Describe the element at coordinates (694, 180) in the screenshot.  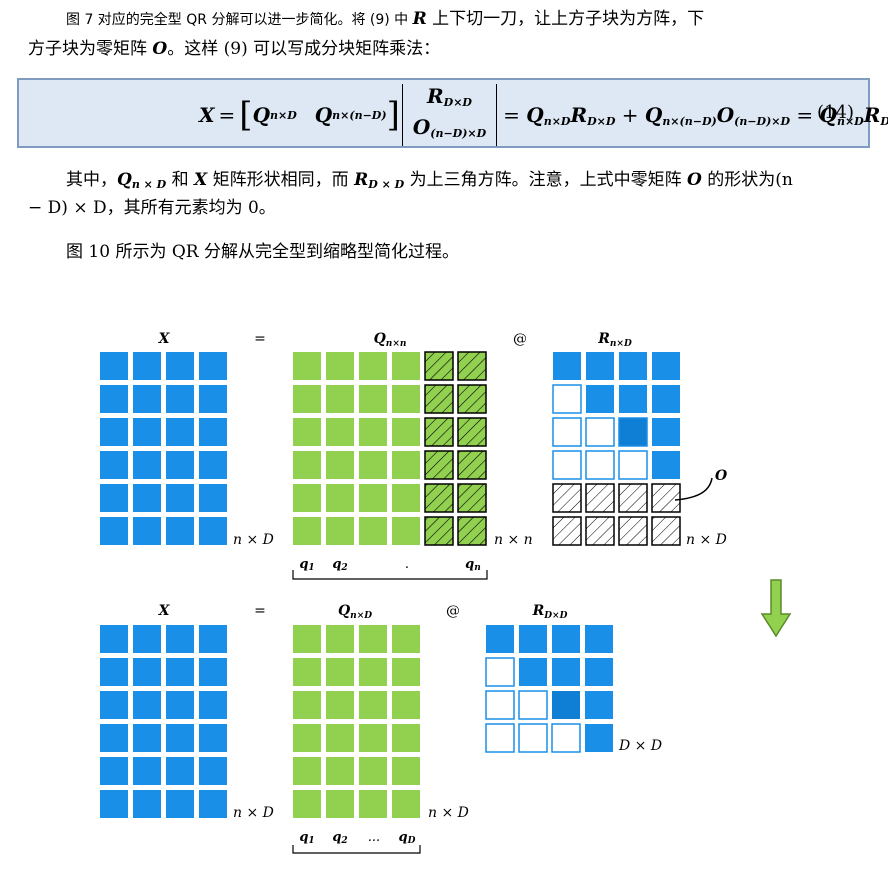
I see `symbol-O-2: O` at that location.